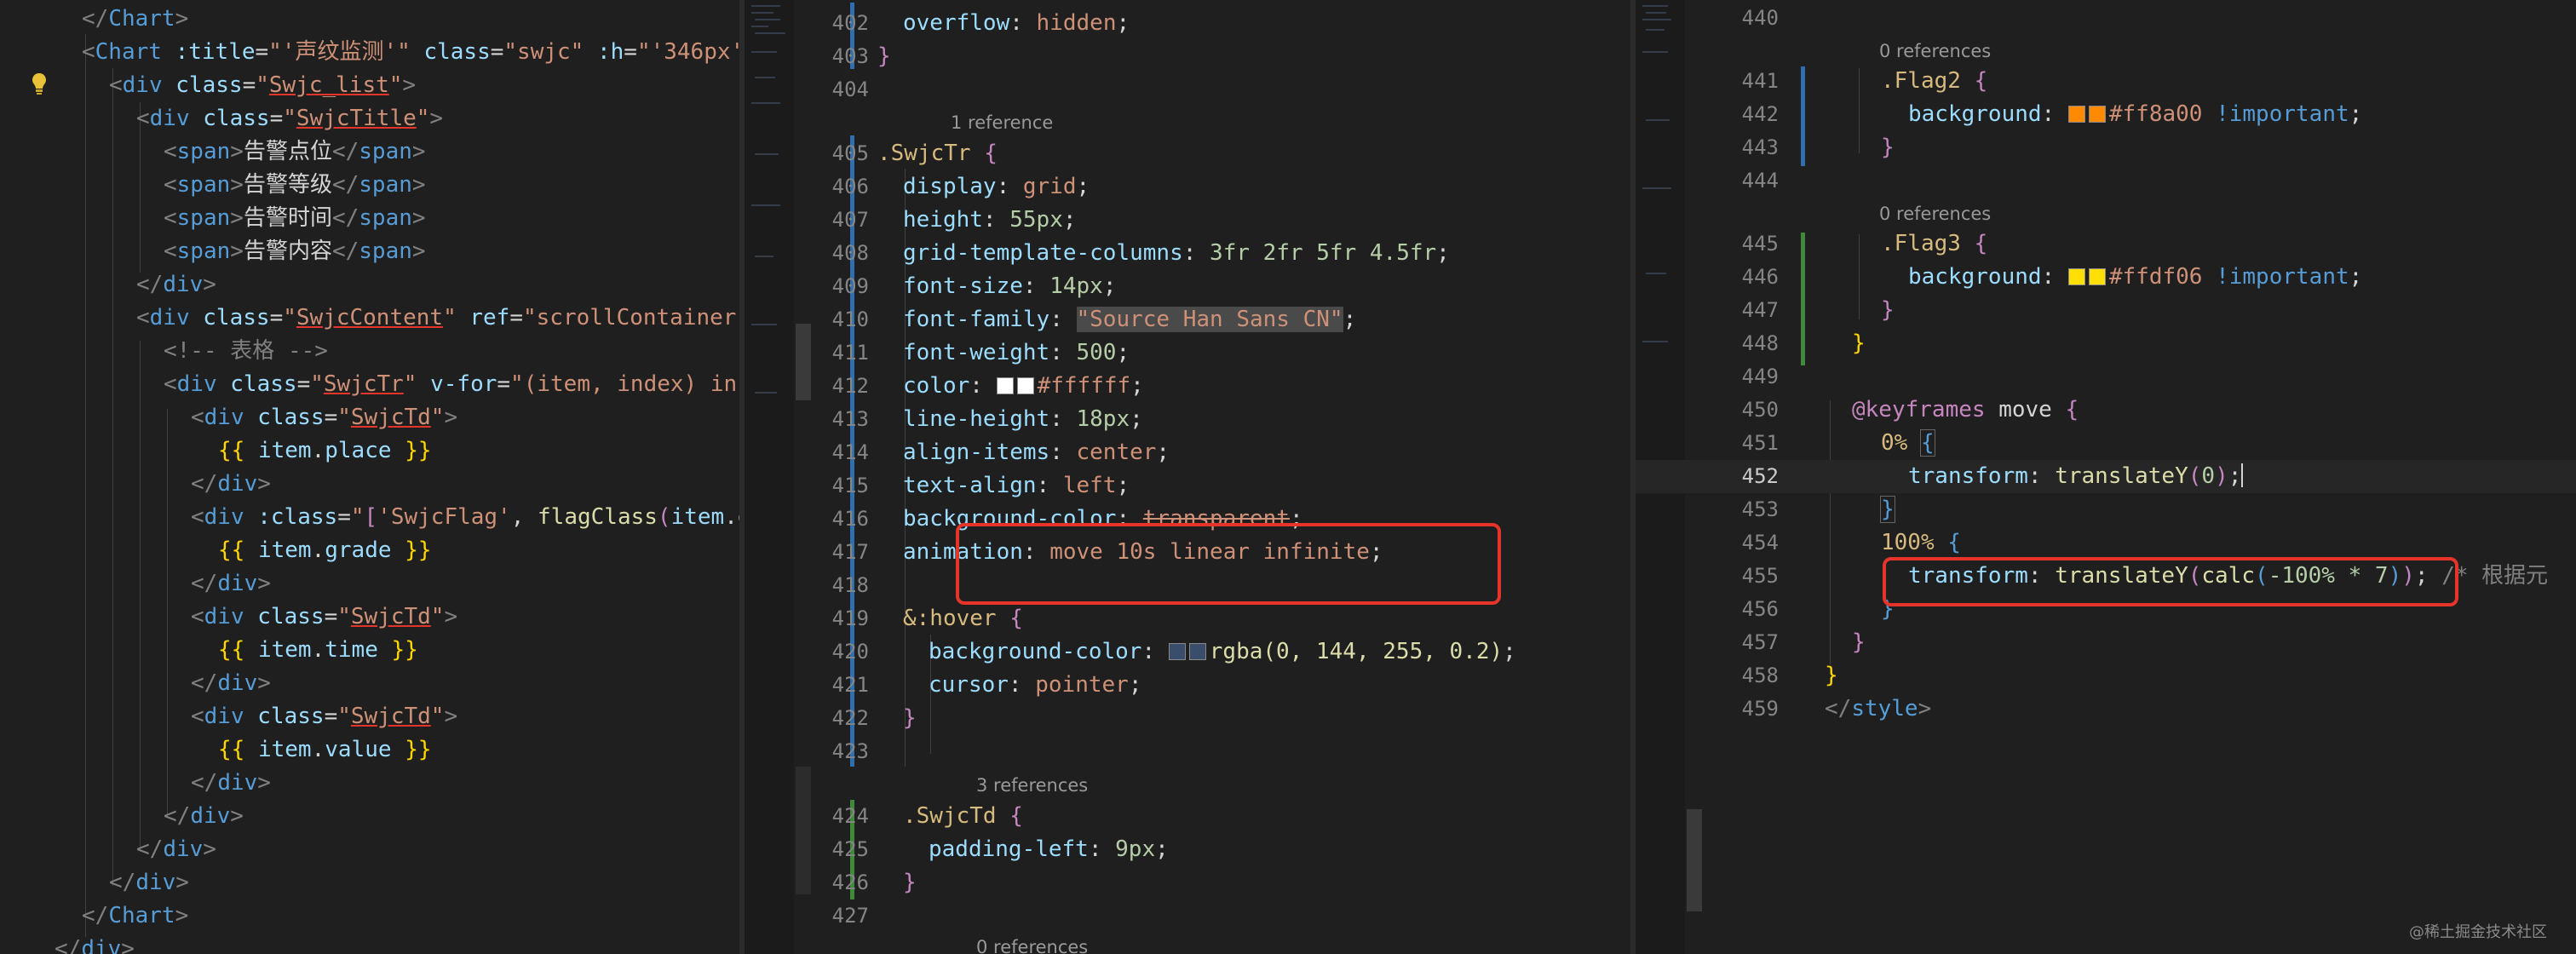 The height and width of the screenshot is (954, 2576). What do you see at coordinates (1188, 419) in the screenshot?
I see `code-line: 413 line-height: 18px;` at bounding box center [1188, 419].